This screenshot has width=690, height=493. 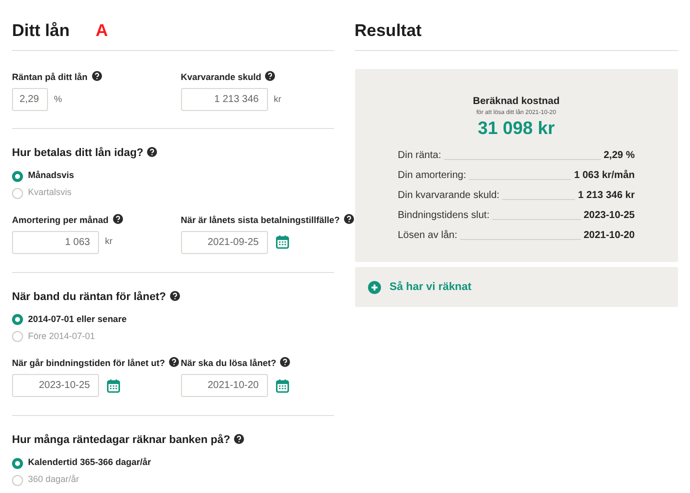 What do you see at coordinates (420, 156) in the screenshot?
I see `summary-label: Din ränta:` at bounding box center [420, 156].